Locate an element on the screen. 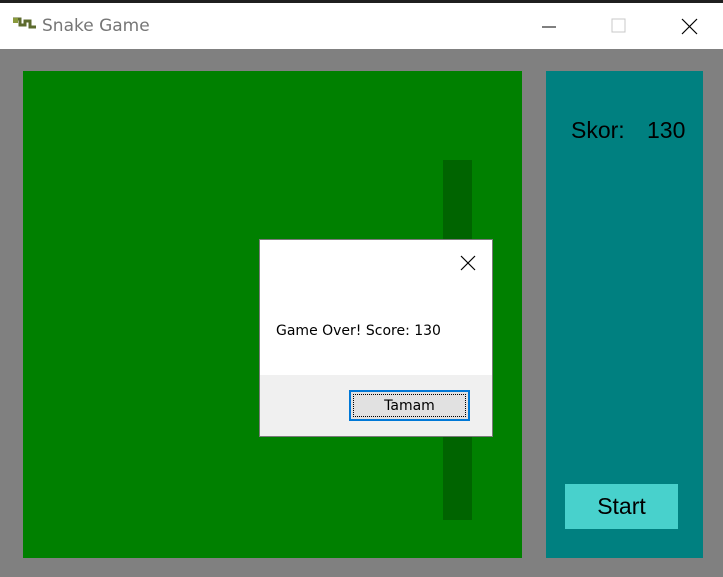 The image size is (723, 577). score-label: Skor: is located at coordinates (598, 130).